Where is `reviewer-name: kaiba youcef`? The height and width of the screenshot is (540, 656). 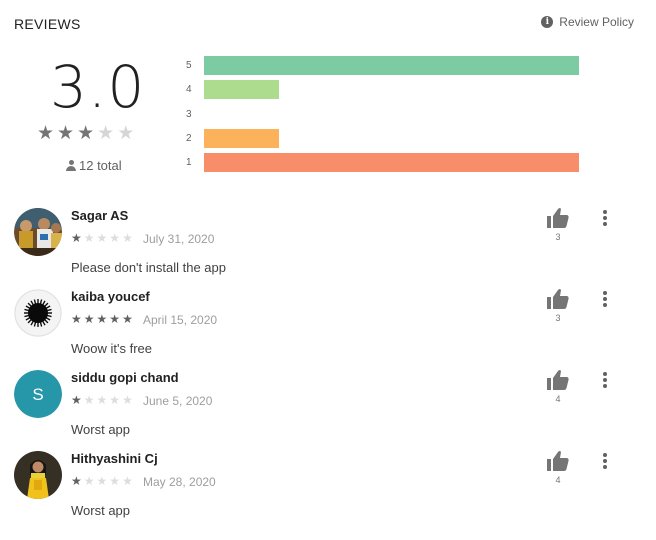
reviewer-name: kaiba youcef is located at coordinates (110, 296).